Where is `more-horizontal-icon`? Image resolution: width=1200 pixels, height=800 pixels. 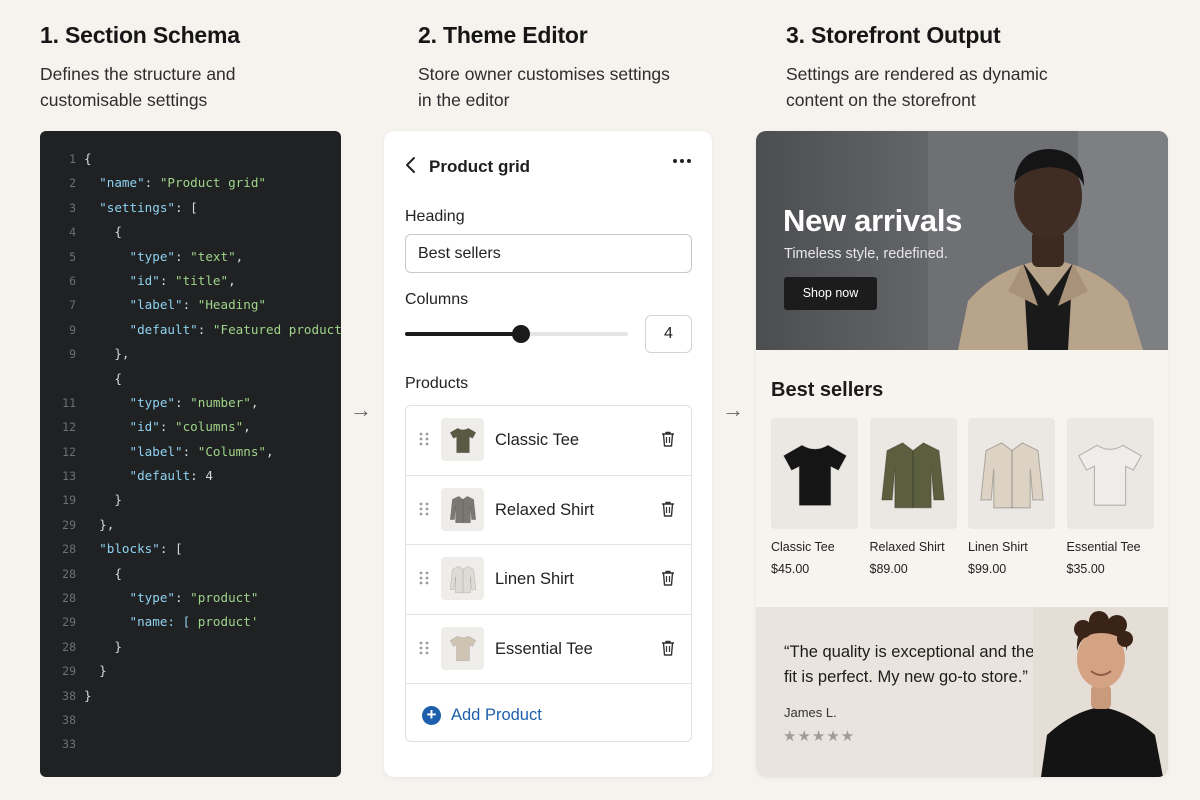 more-horizontal-icon is located at coordinates (682, 164).